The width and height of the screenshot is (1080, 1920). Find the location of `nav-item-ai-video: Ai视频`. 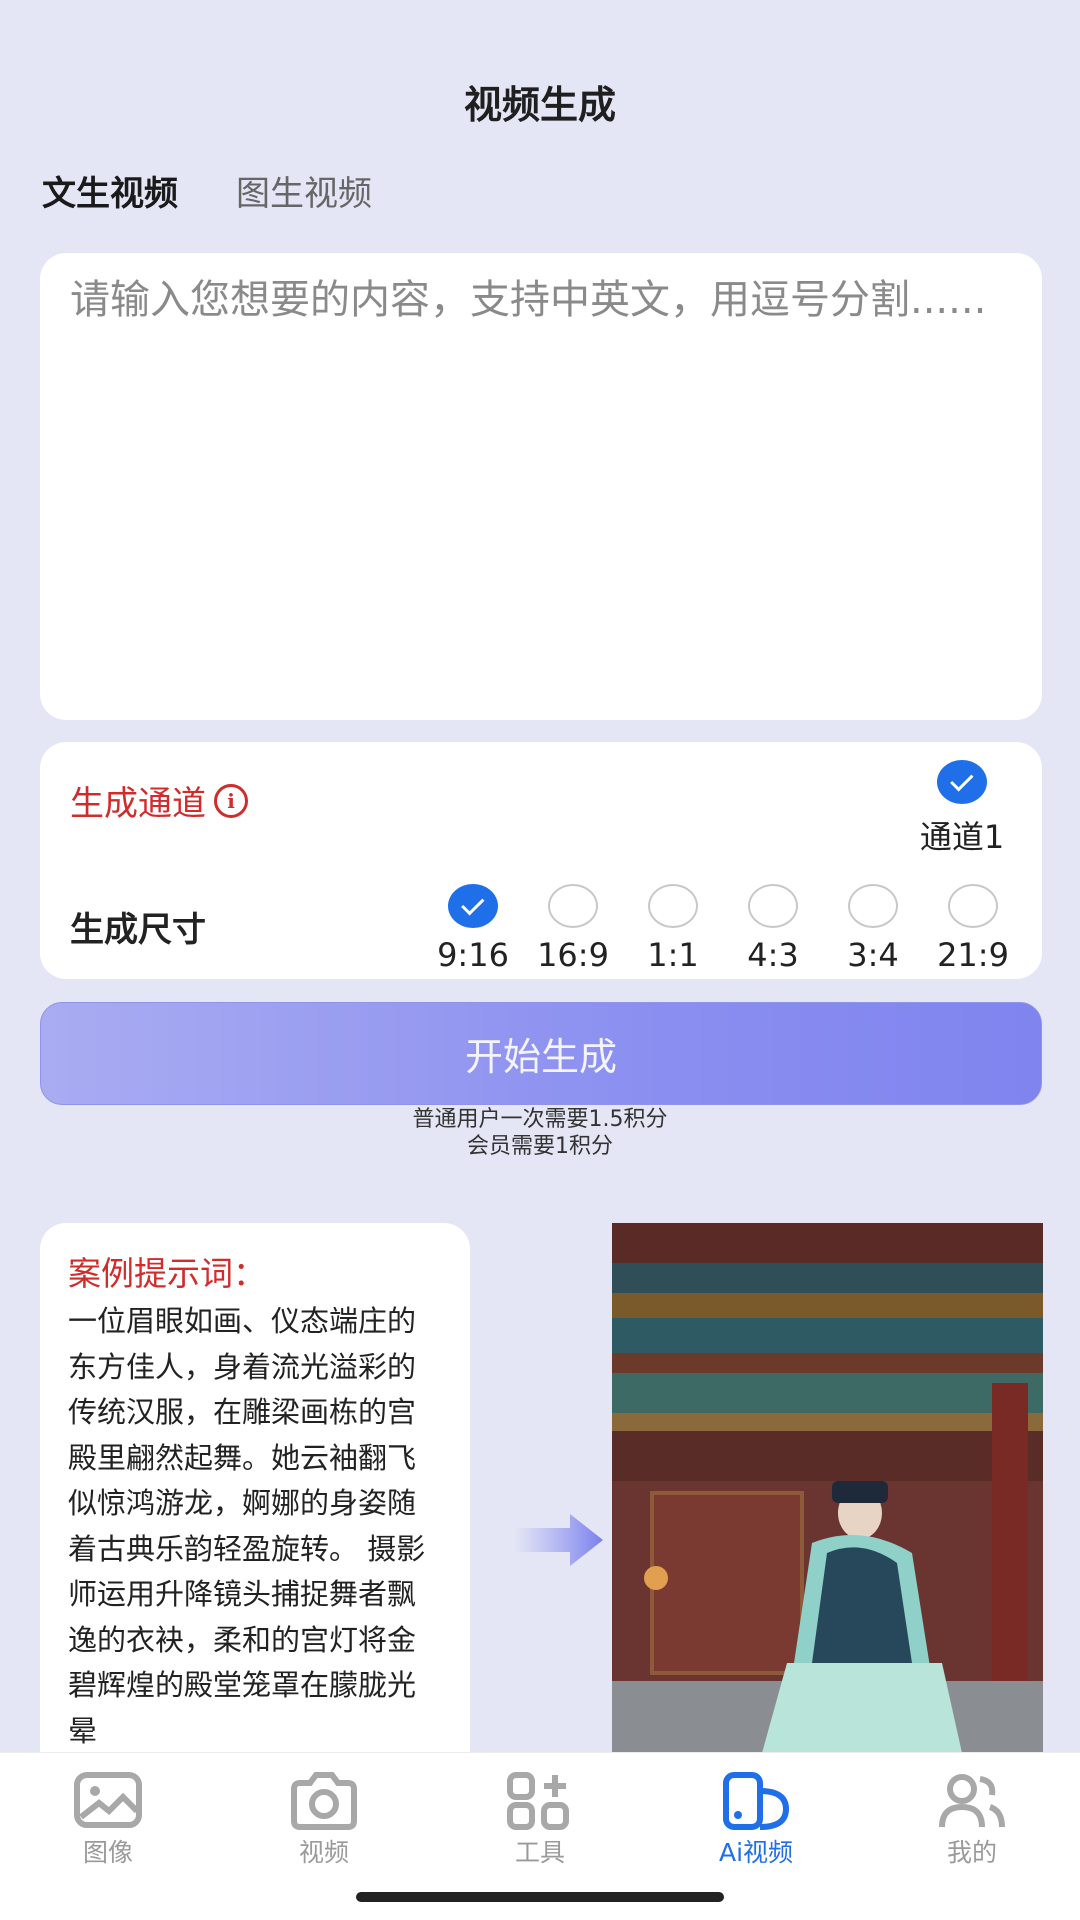

nav-item-ai-video: Ai视频 is located at coordinates (756, 1820).